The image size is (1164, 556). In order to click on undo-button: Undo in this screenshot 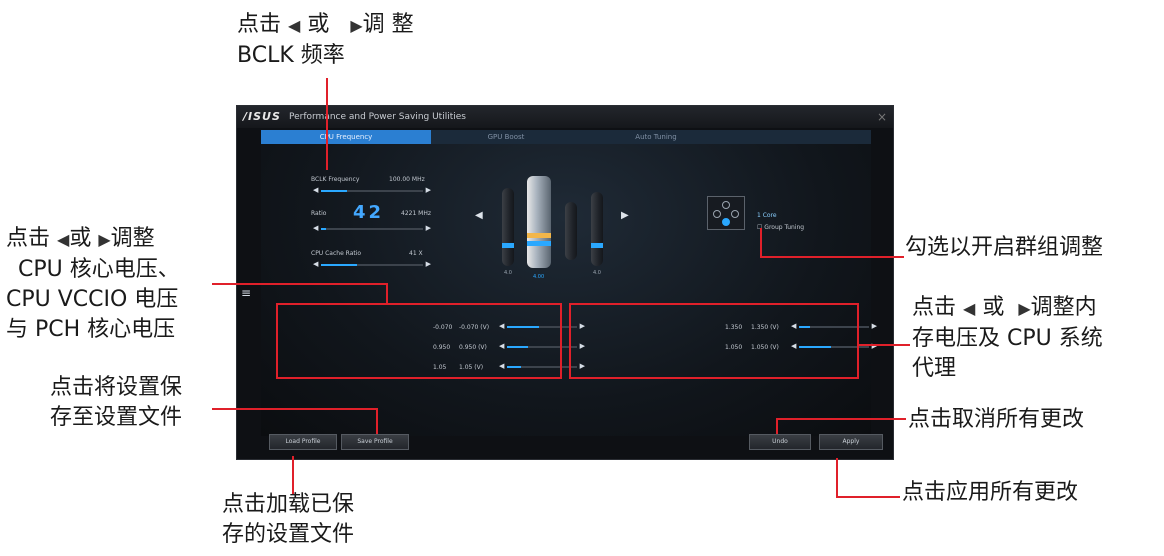, I will do `click(780, 442)`.